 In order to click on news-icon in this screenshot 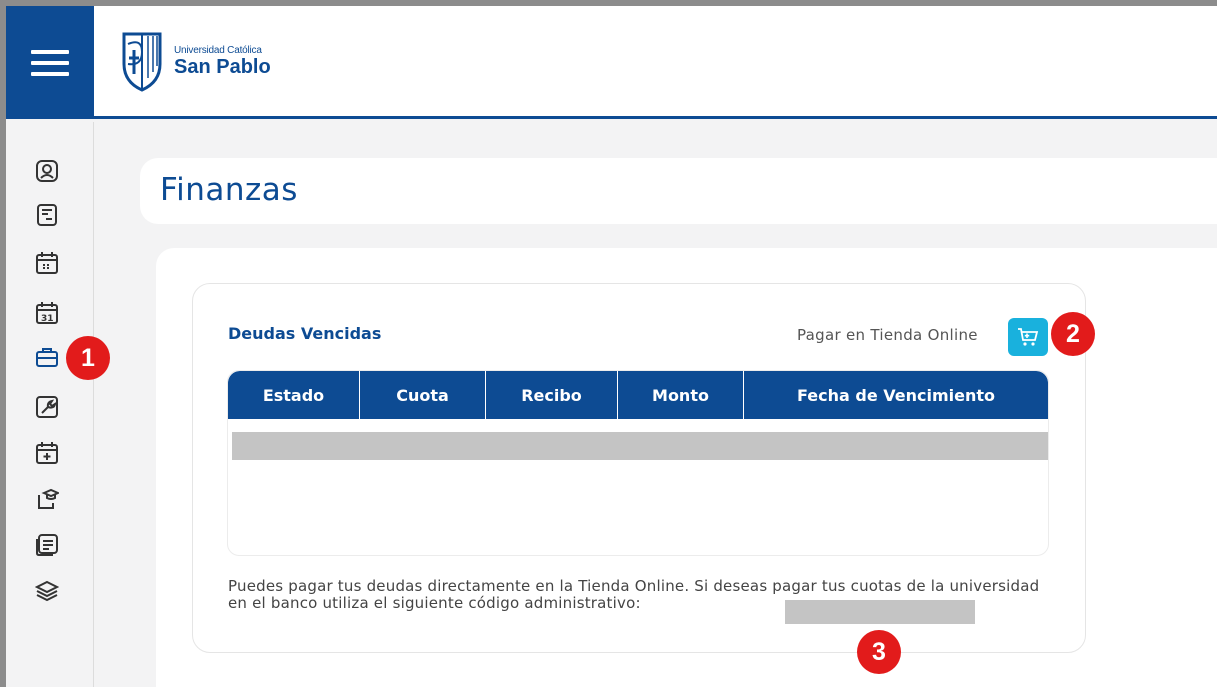, I will do `click(47, 545)`.